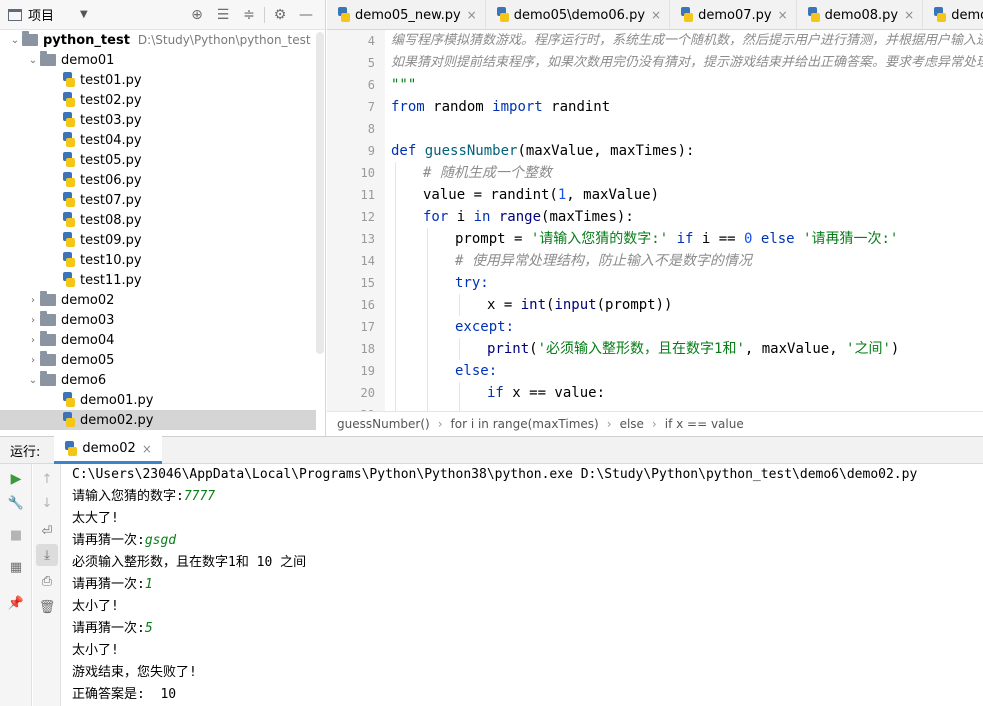 Image resolution: width=983 pixels, height=706 pixels. What do you see at coordinates (158, 220) in the screenshot?
I see `tree-file: test08.py` at bounding box center [158, 220].